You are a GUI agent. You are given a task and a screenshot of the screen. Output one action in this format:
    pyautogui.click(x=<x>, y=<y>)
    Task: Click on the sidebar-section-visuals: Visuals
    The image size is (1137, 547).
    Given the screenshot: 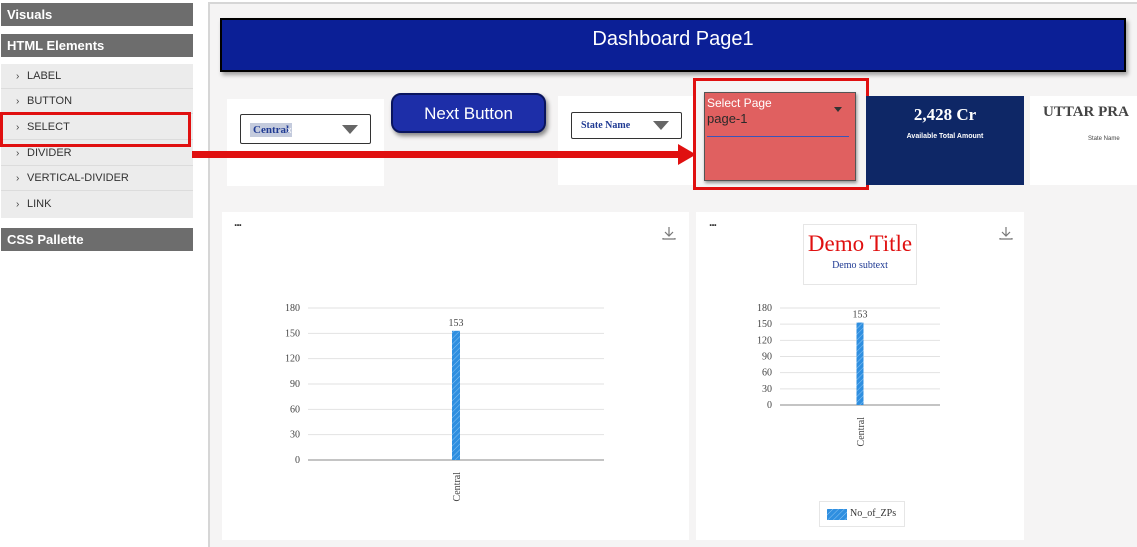 What is the action you would take?
    pyautogui.click(x=97, y=14)
    